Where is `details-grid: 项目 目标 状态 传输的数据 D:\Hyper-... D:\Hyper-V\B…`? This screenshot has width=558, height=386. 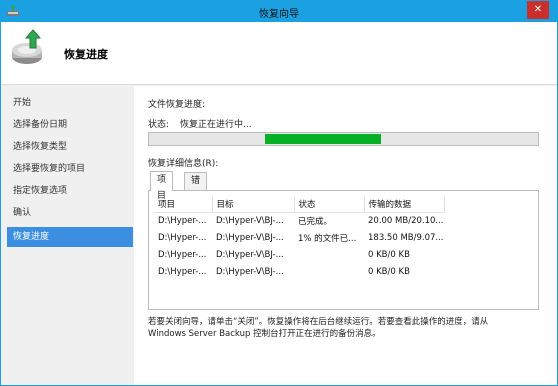
details-grid: 项目 目标 状态 传输的数据 D:\Hyper-... D:\Hyper-V\B… is located at coordinates (299, 238).